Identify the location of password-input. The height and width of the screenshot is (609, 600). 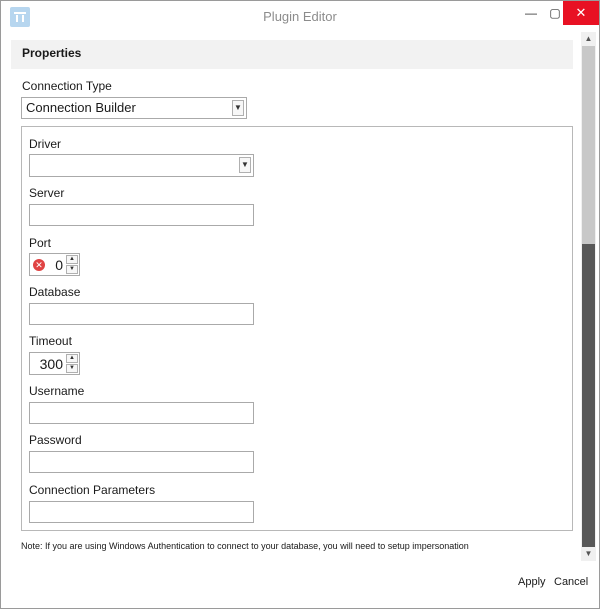
(141, 462).